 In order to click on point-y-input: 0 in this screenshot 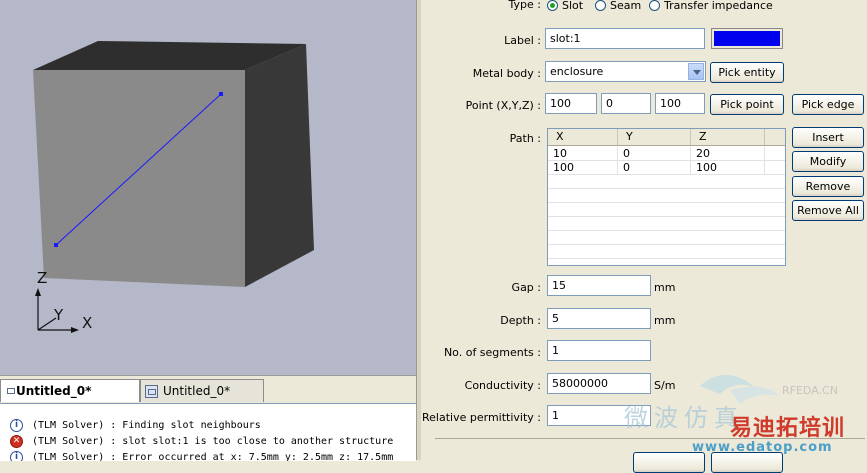, I will do `click(626, 103)`.